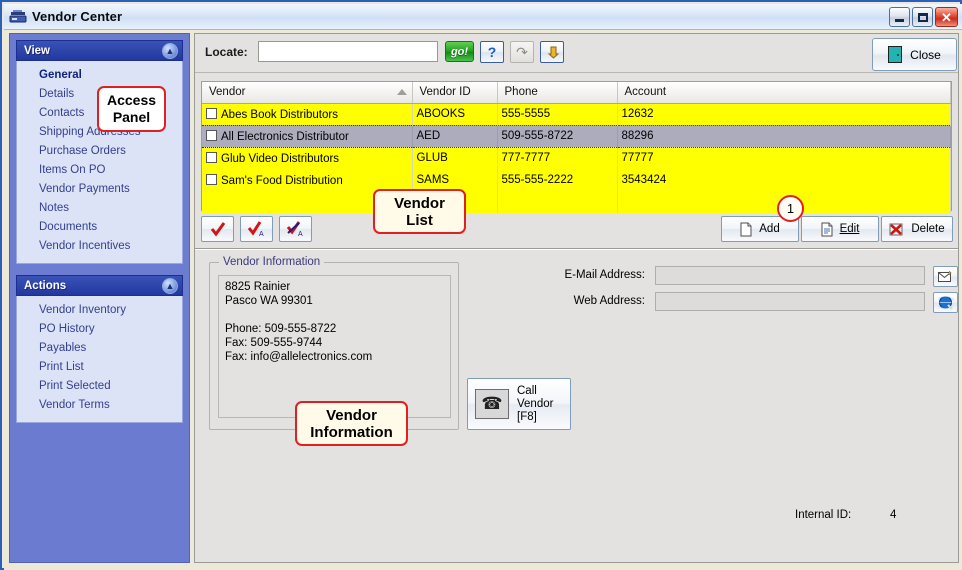  I want to click on maximize-button, so click(922, 17).